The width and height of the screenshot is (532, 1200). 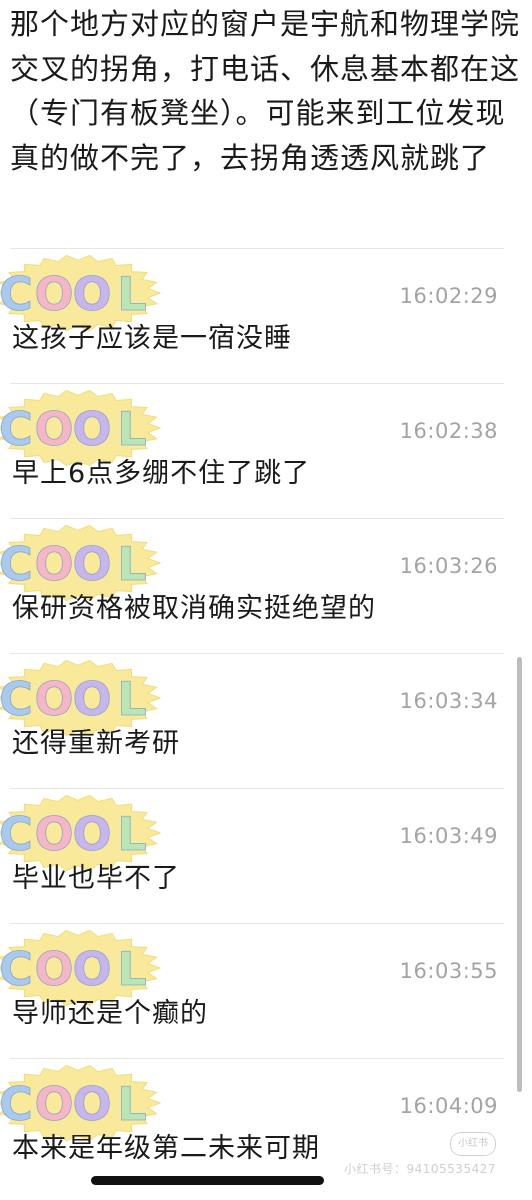 I want to click on watermark-logo: 小红书, so click(x=473, y=1144).